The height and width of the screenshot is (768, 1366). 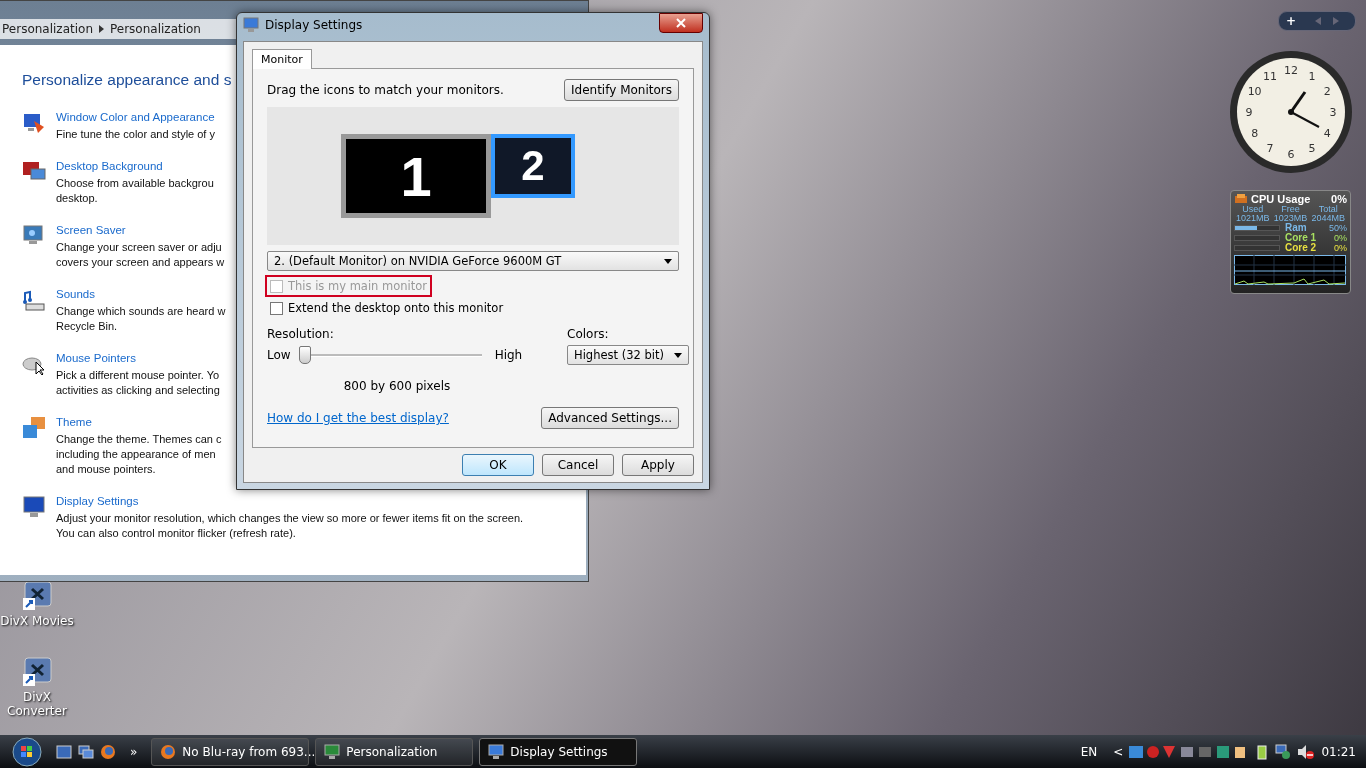 I want to click on resolution-slider, so click(x=392, y=355).